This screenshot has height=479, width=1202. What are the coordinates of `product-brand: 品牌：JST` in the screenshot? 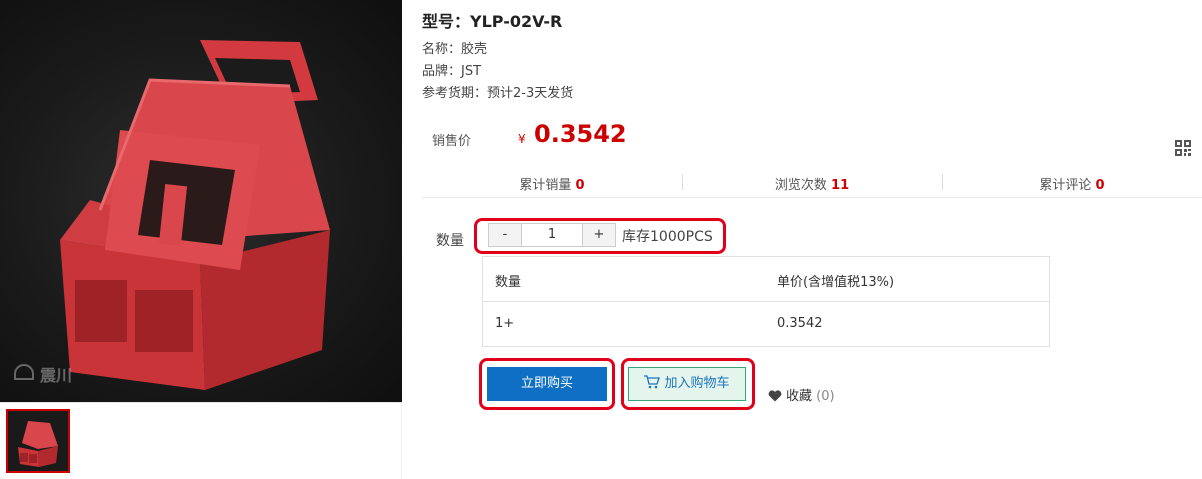 It's located at (452, 71).